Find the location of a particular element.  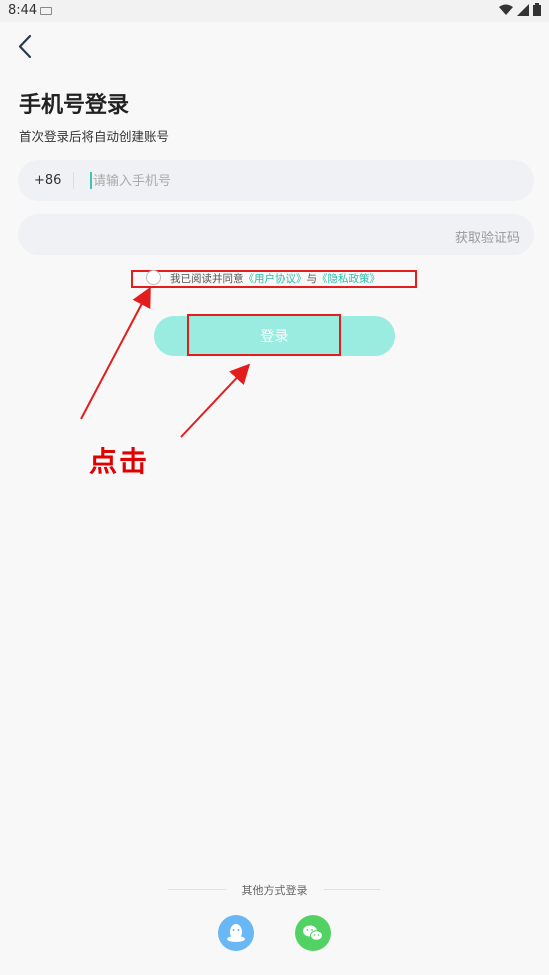

page-subtitle: 首次登录后将自动创建账号 is located at coordinates (94, 136).